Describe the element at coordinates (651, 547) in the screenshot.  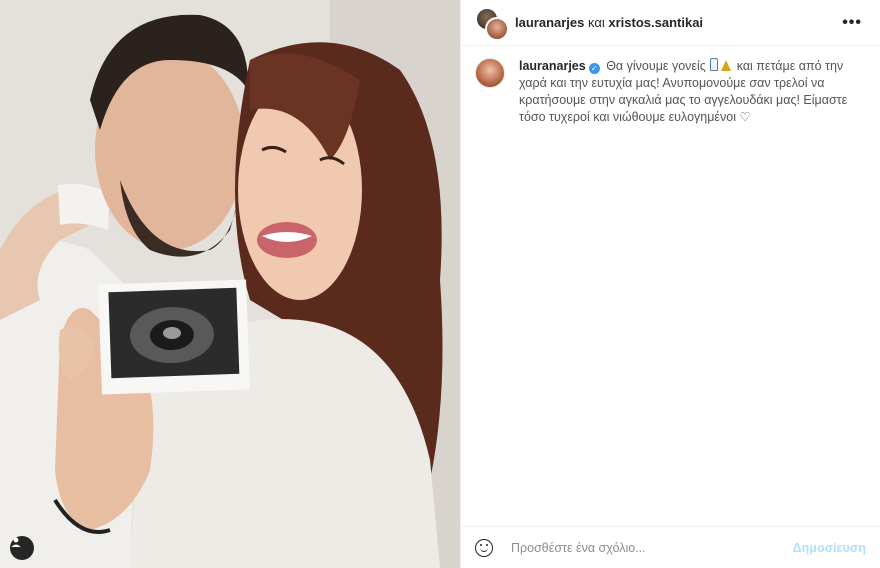
I see `comment-input` at that location.